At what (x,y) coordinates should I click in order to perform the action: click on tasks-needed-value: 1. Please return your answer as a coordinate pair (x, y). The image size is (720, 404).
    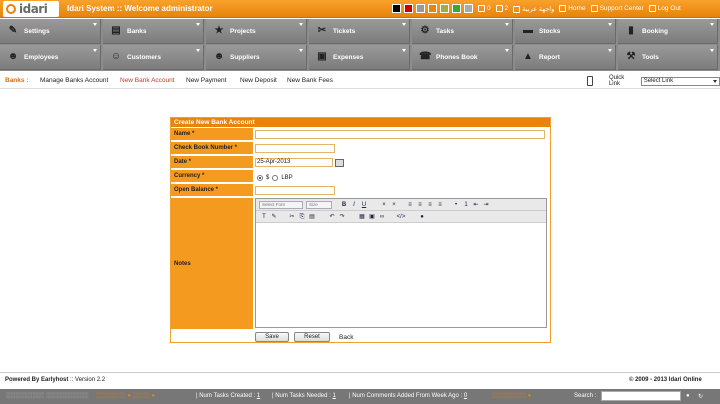
    Looking at the image, I should click on (333, 396).